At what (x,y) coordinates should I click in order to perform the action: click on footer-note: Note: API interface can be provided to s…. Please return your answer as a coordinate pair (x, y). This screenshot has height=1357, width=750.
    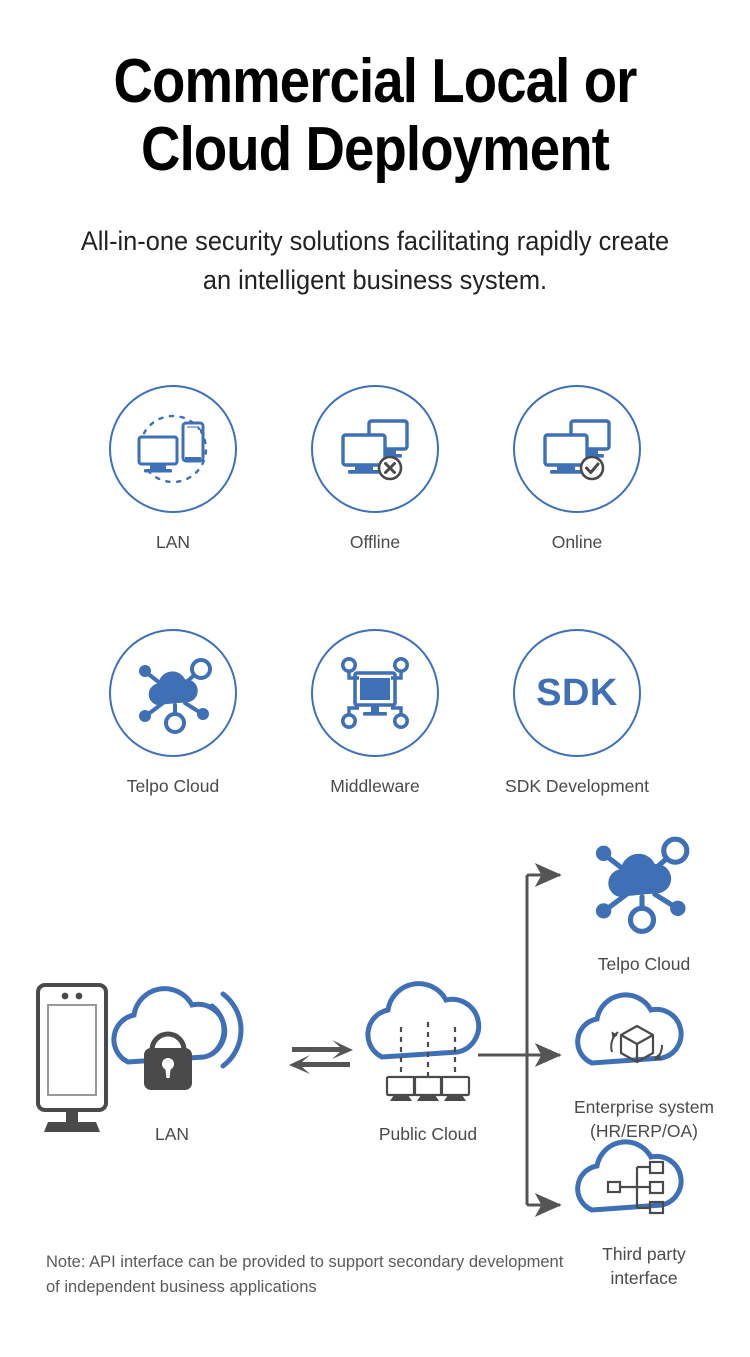
    Looking at the image, I should click on (305, 1274).